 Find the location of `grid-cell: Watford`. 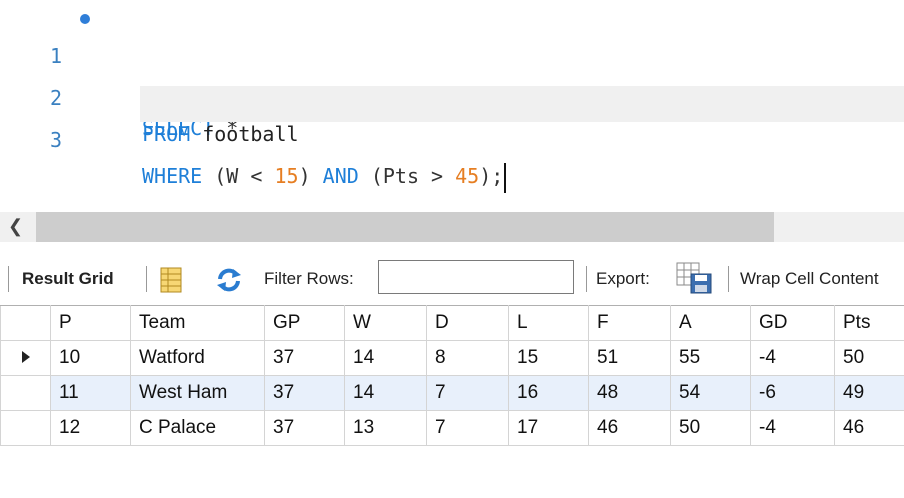

grid-cell: Watford is located at coordinates (197, 358).